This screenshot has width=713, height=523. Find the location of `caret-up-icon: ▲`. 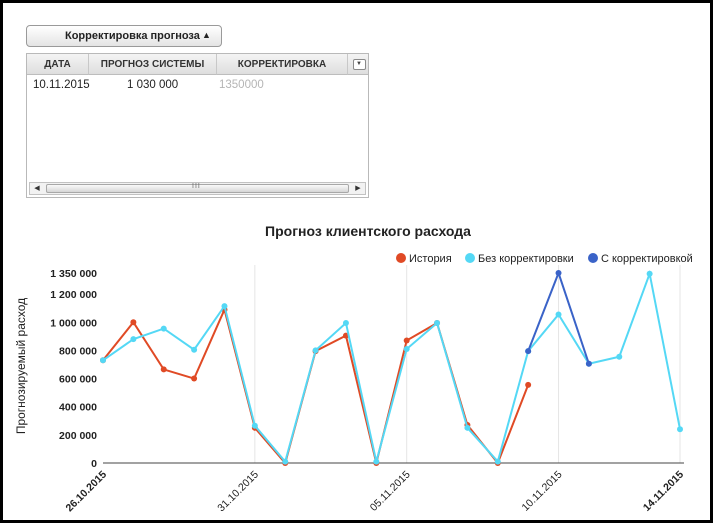

caret-up-icon: ▲ is located at coordinates (206, 35).